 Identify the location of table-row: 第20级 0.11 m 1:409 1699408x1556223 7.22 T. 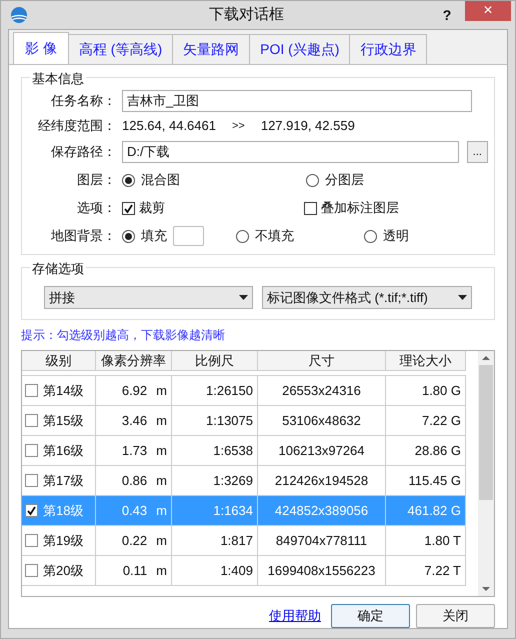
(244, 571).